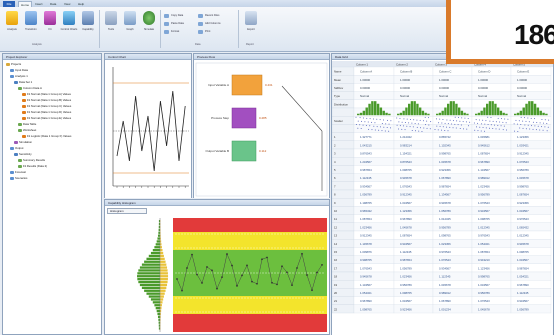 The image size is (554, 335). Describe the element at coordinates (46, 94) in the screenshot. I see `tree-node: Fit Normal (Data 1 Group A) Values` at that location.